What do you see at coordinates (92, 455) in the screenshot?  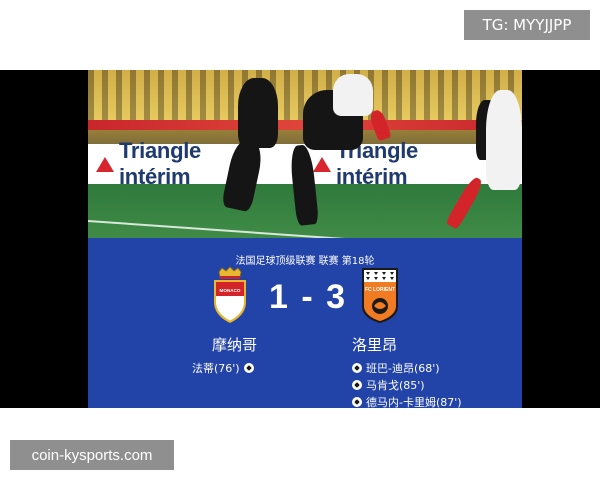 I see `site-watermark: coin-kysports.com` at bounding box center [92, 455].